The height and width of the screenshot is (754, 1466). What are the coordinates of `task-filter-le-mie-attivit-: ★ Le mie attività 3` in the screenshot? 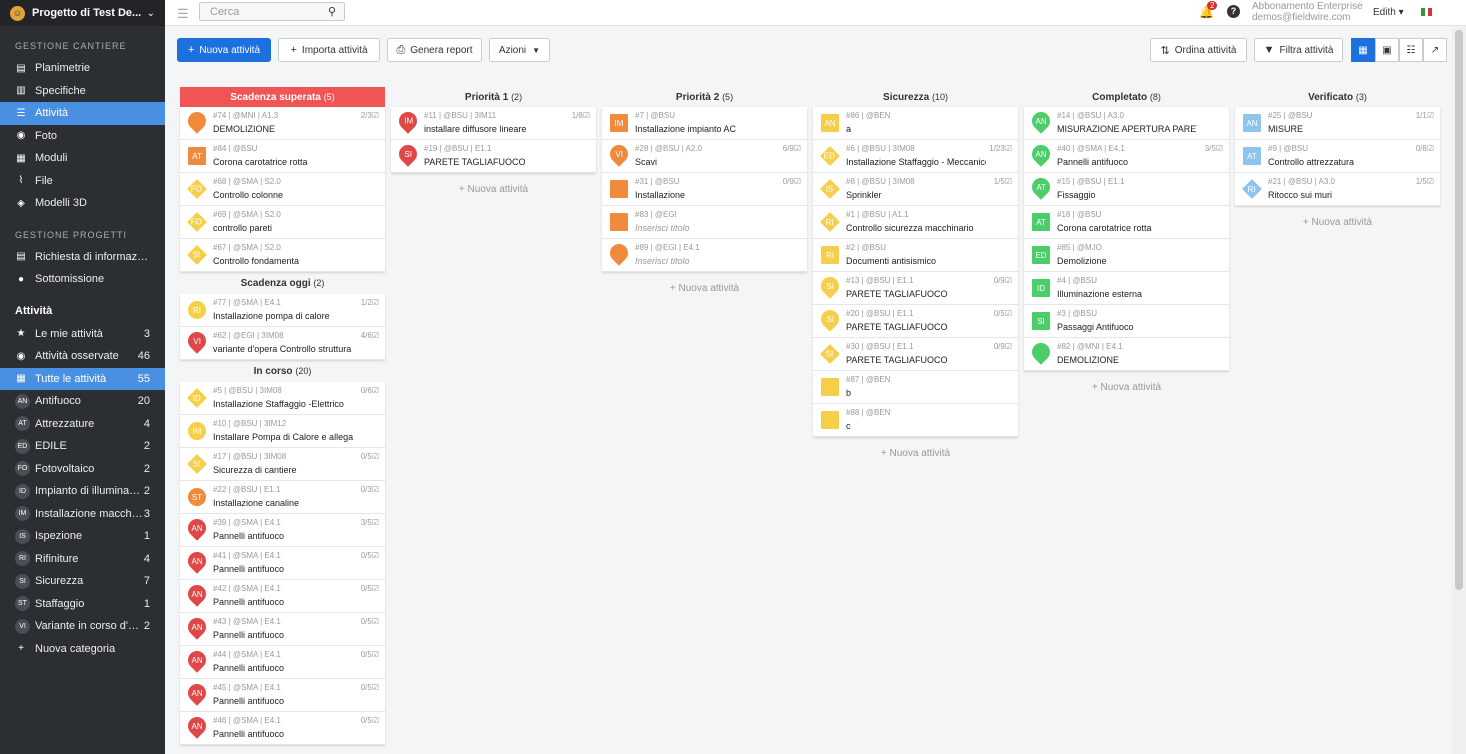 It's located at (82, 334).